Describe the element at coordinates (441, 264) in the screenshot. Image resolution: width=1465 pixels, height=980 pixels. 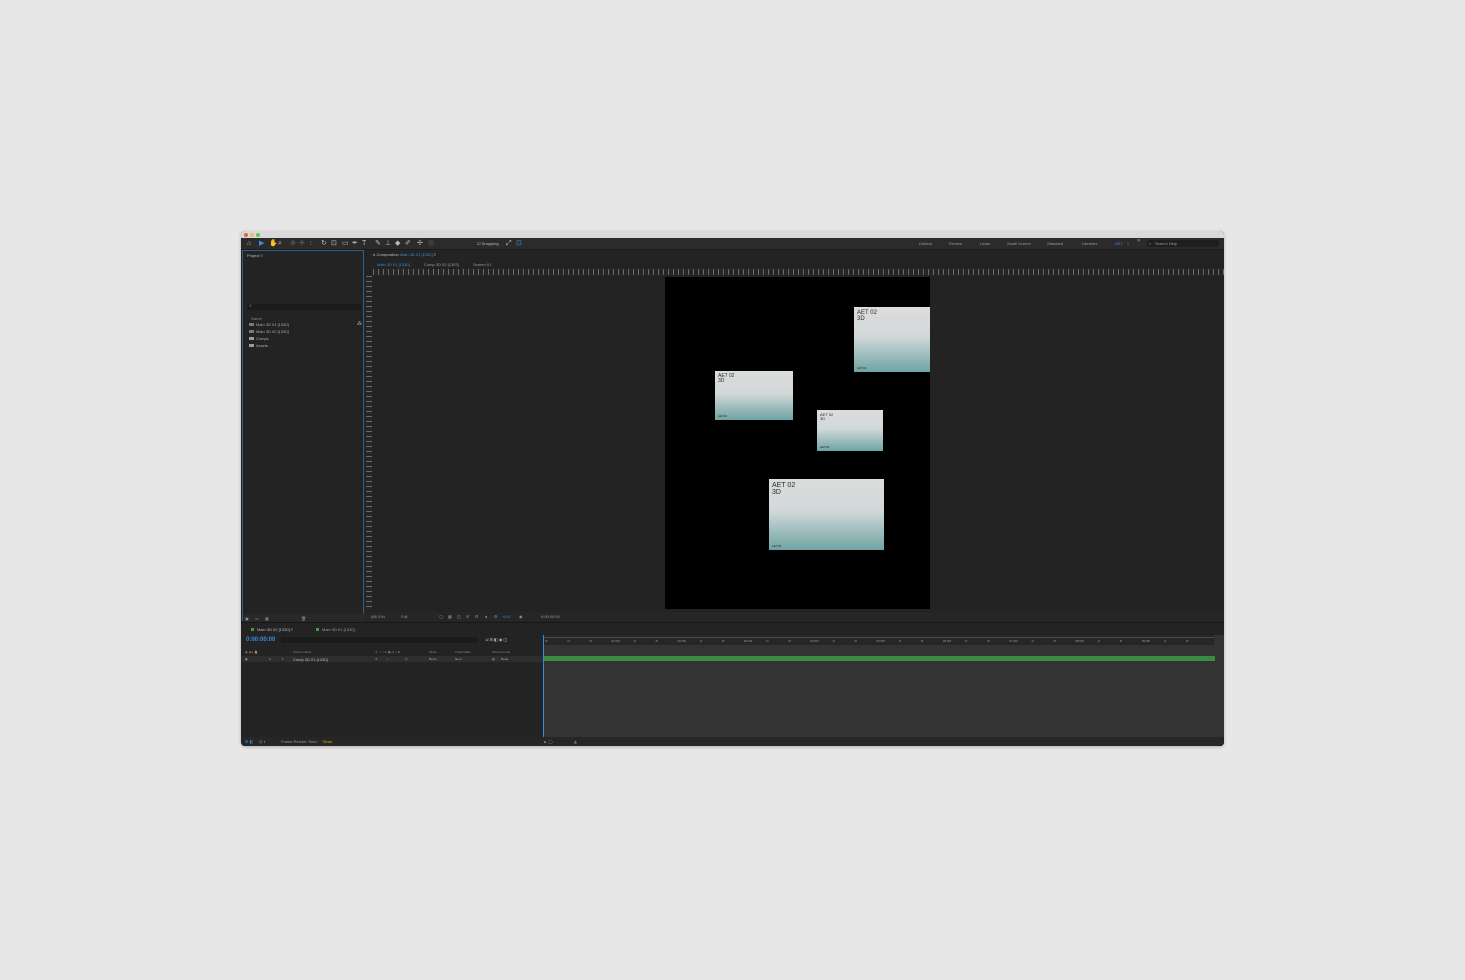
I see `breadcrumb-item: Comp 3D 02 [1303]` at that location.